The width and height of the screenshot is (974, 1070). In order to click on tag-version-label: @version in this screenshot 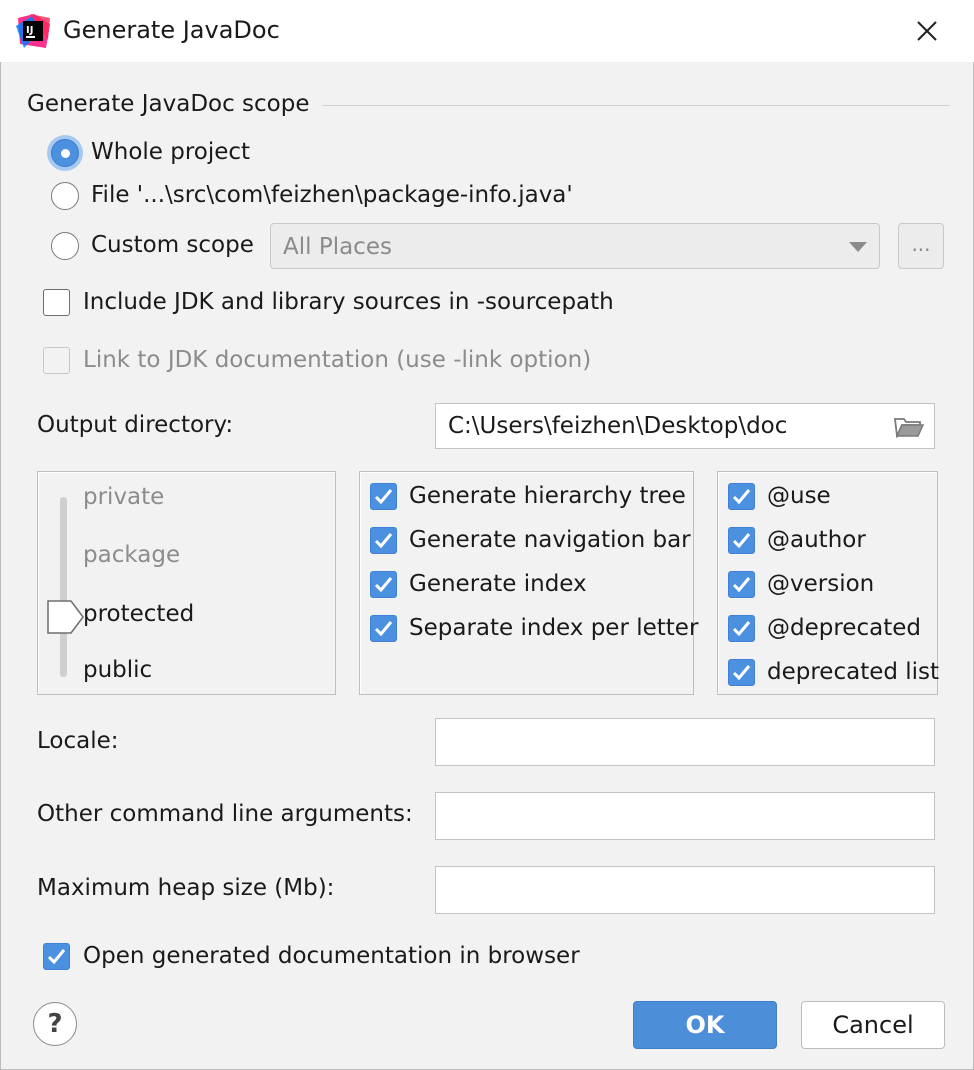, I will do `click(820, 584)`.